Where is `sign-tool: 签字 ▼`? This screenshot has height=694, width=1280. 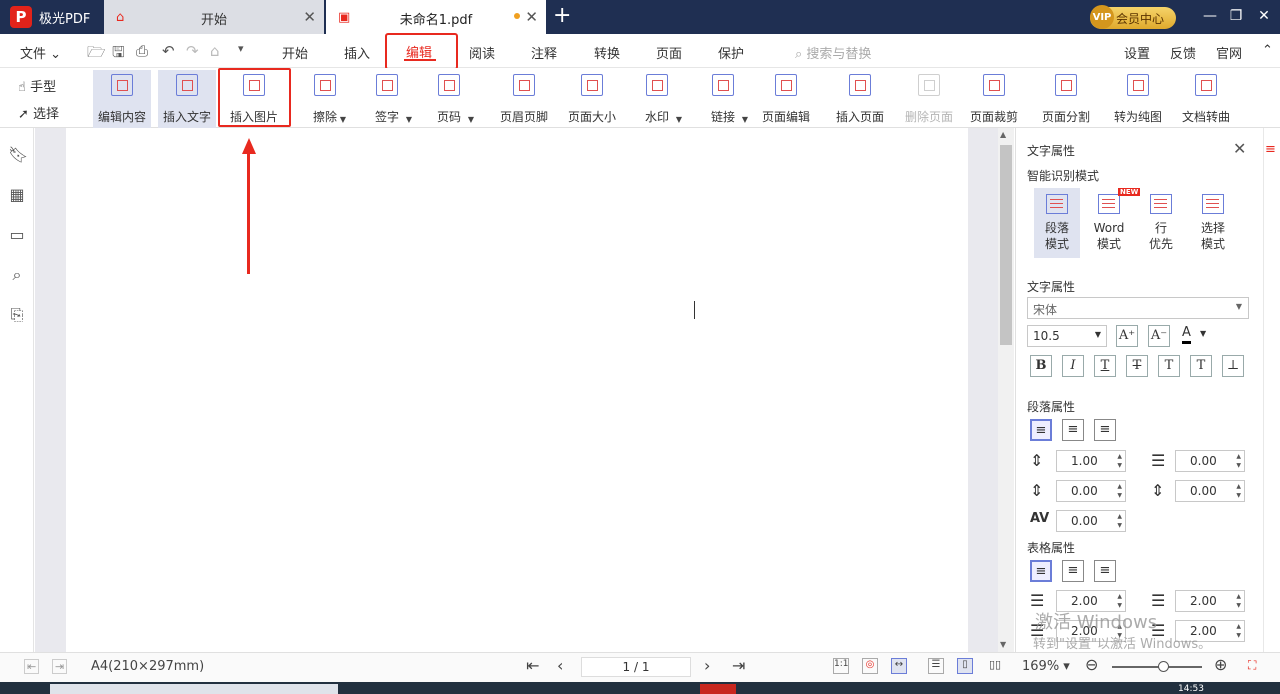
sign-tool: 签字 ▼ is located at coordinates (387, 99).